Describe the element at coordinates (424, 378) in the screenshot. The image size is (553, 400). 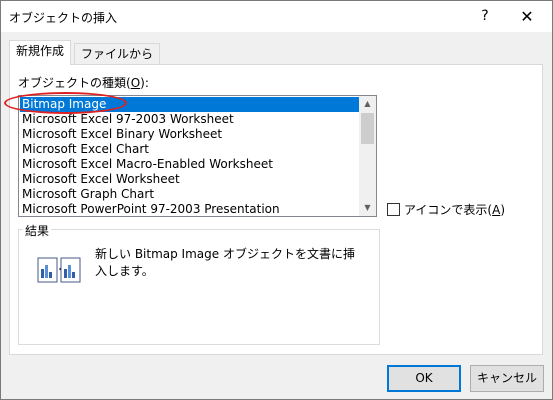
I see `ok-button: OK` at that location.